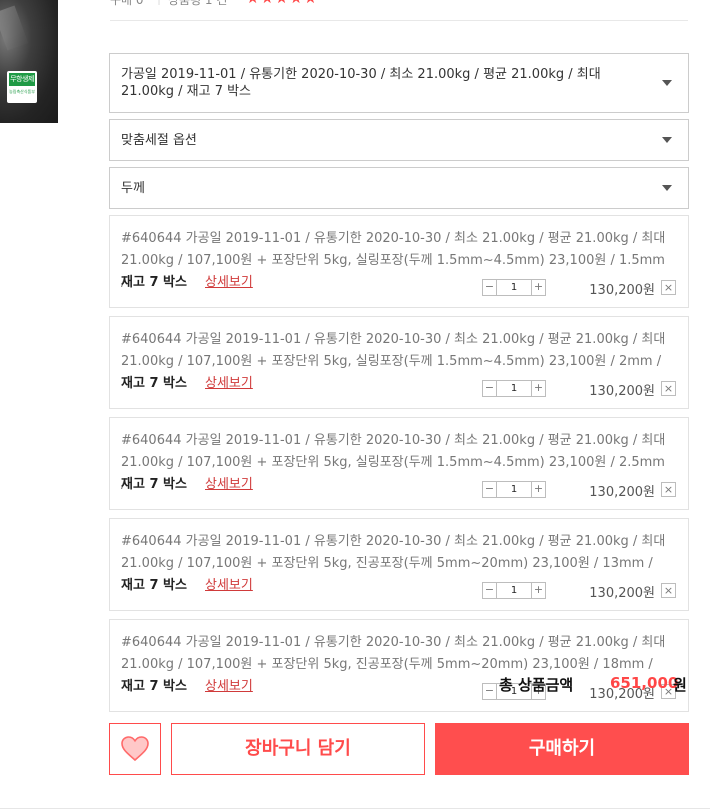  Describe the element at coordinates (399, 140) in the screenshot. I see `custom-cut-select: 맞춤세절 옵션` at that location.